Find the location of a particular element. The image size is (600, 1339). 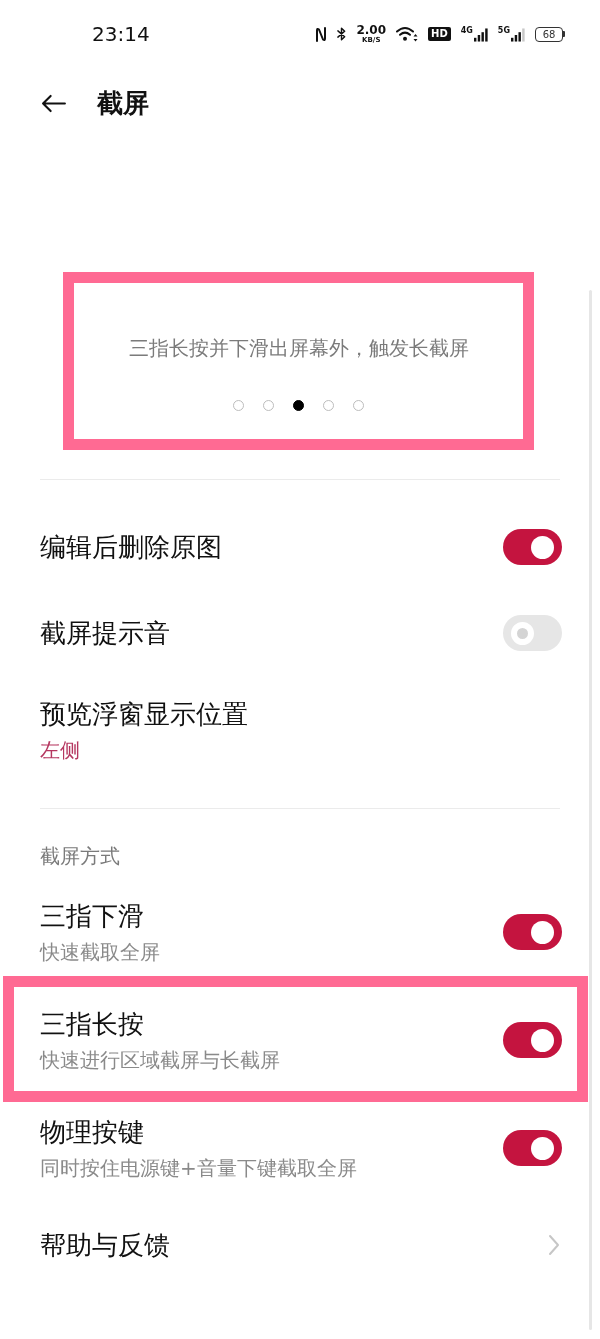

setting-title: 三指长按 is located at coordinates (92, 1024).